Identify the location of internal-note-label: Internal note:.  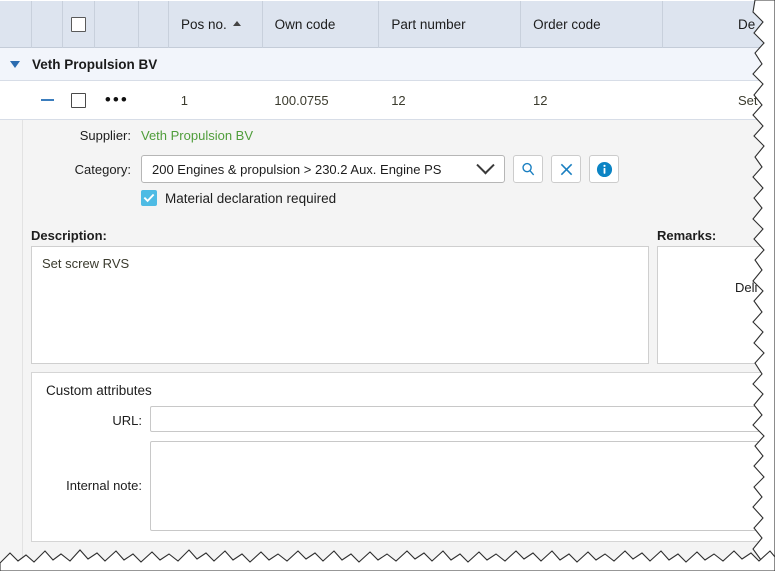
(104, 485).